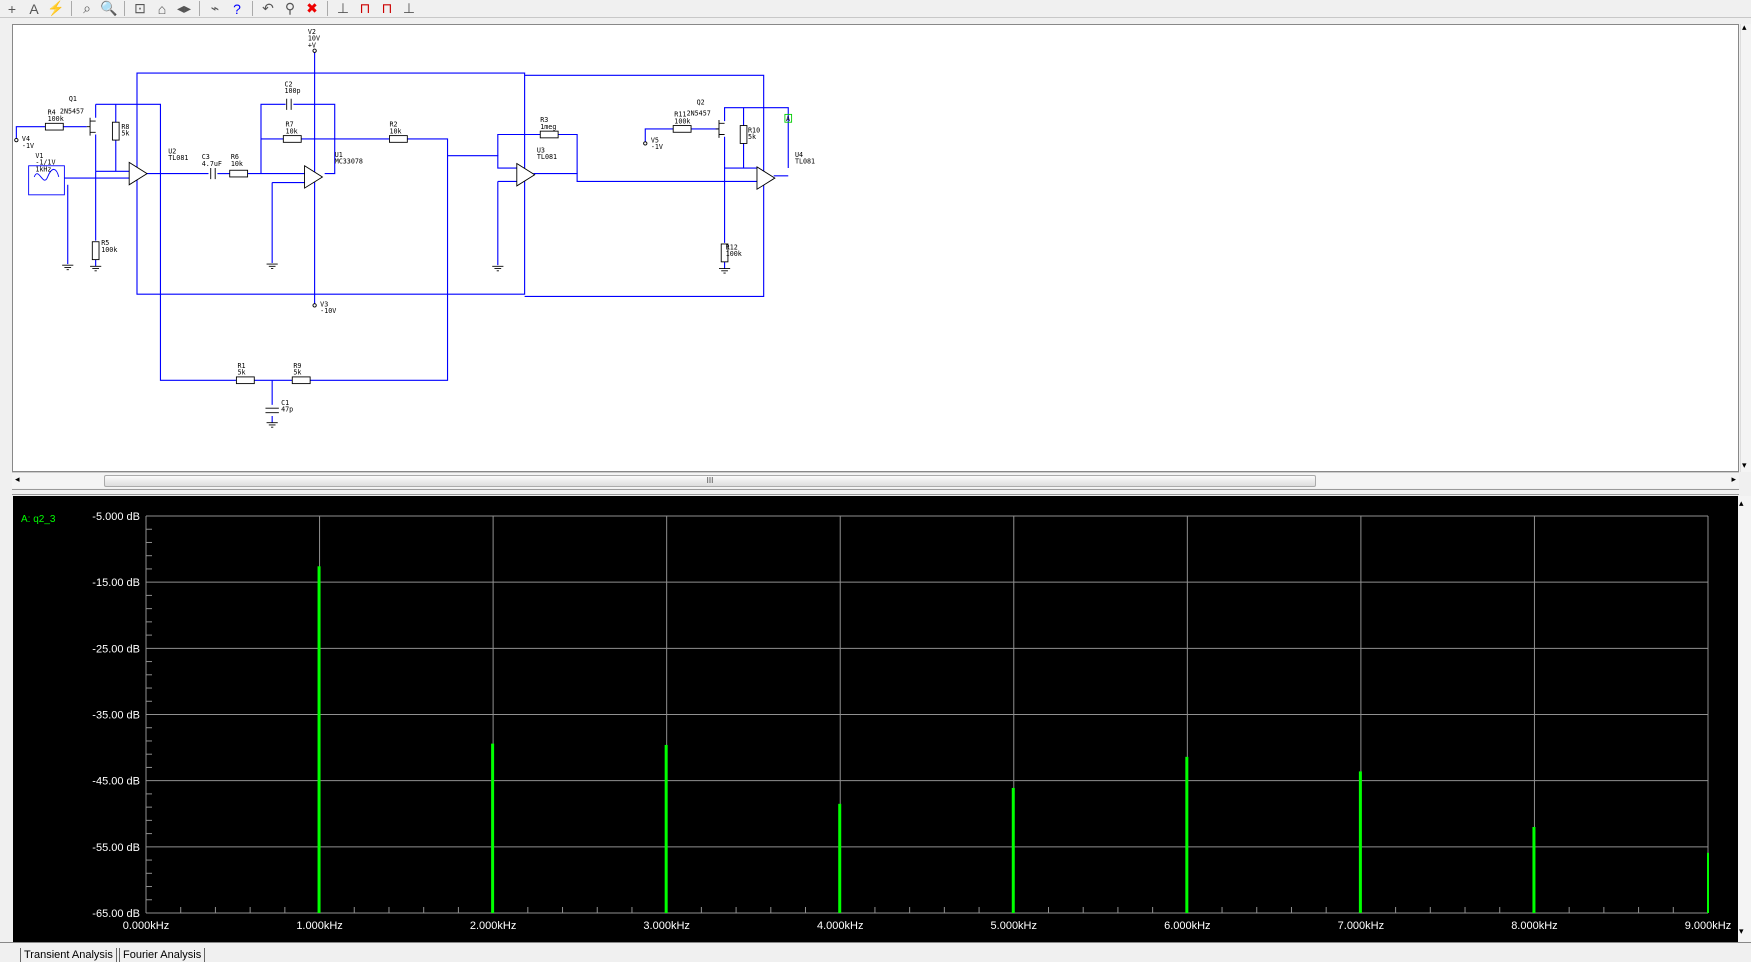 This screenshot has width=1751, height=962. I want to click on x-tick-label: 0.000kHz, so click(146, 926).